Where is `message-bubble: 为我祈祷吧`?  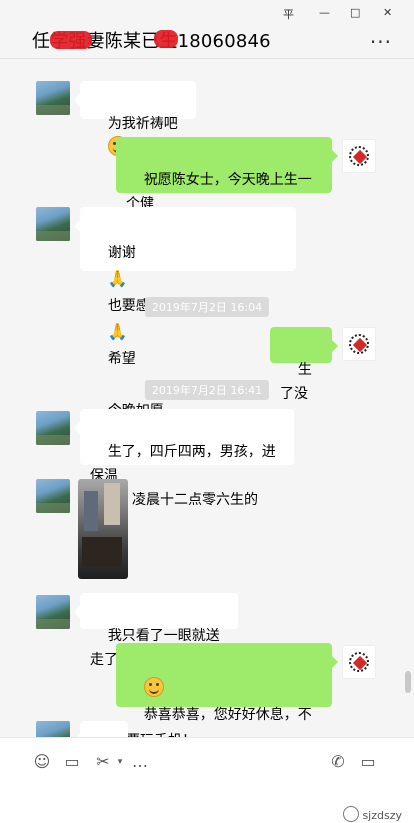 message-bubble: 为我祈祷吧 is located at coordinates (135, 118).